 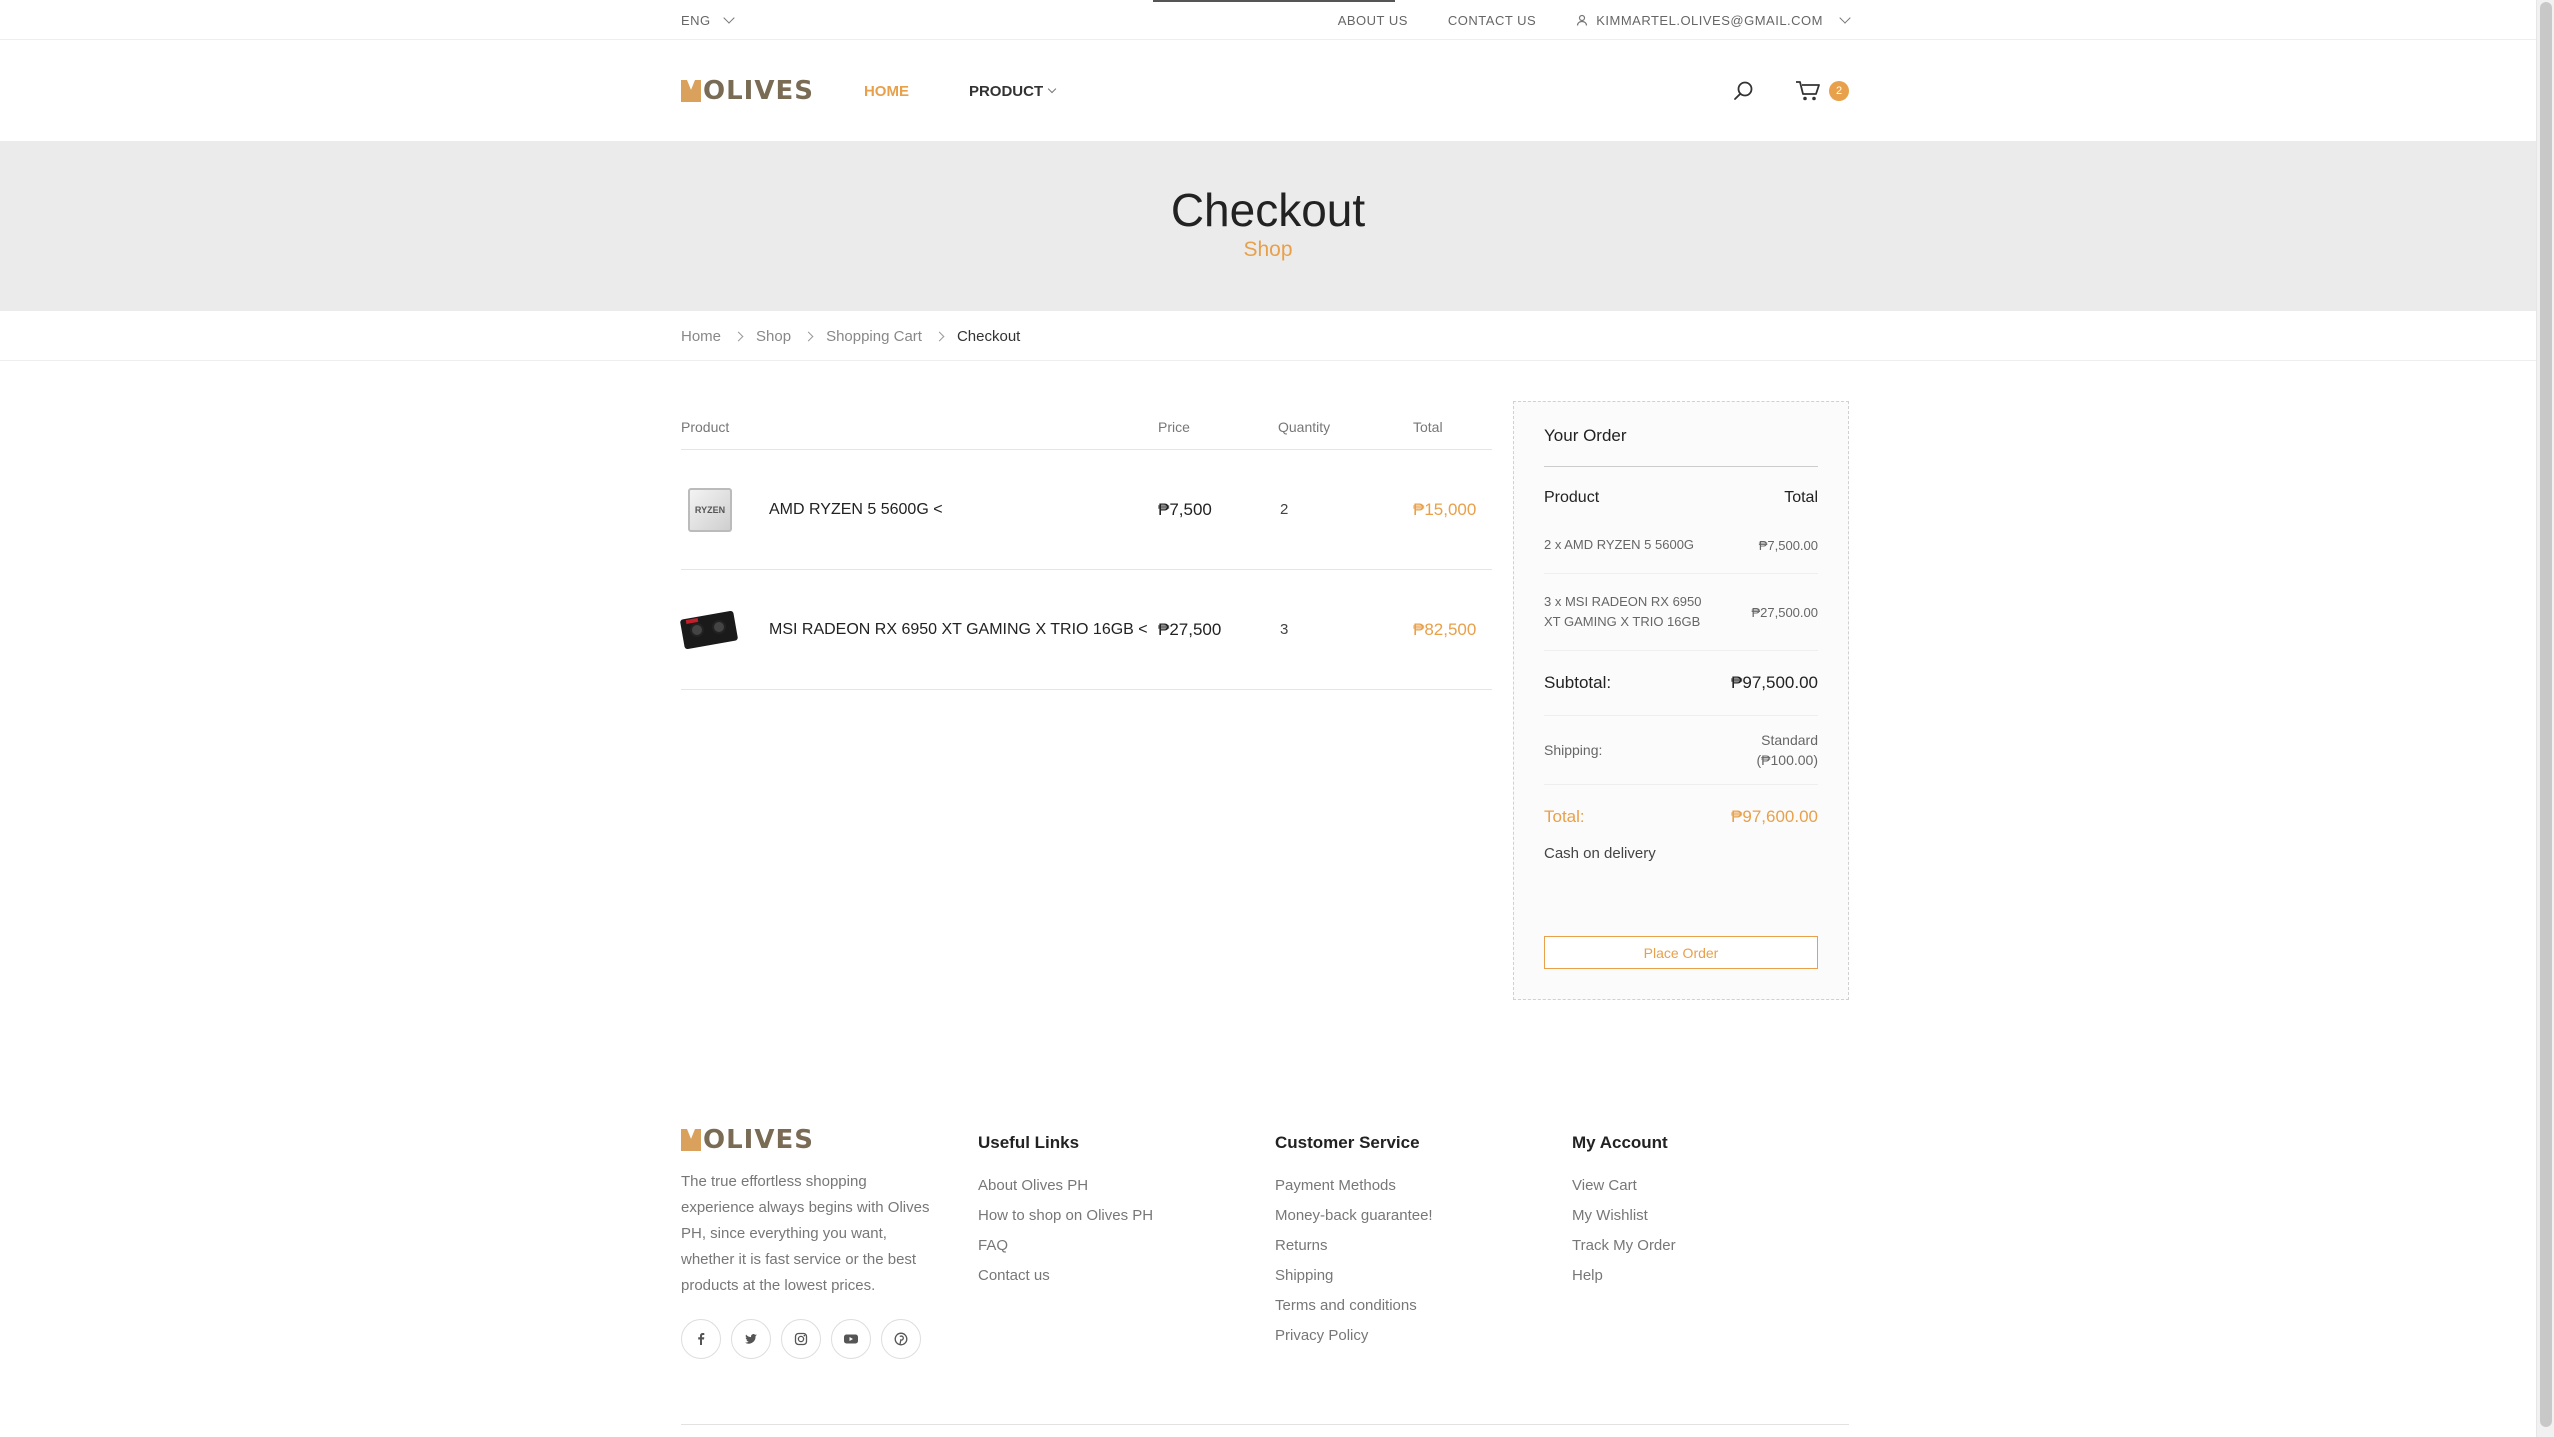 What do you see at coordinates (1373, 20) in the screenshot?
I see `about-us-link: ABOUT US` at bounding box center [1373, 20].